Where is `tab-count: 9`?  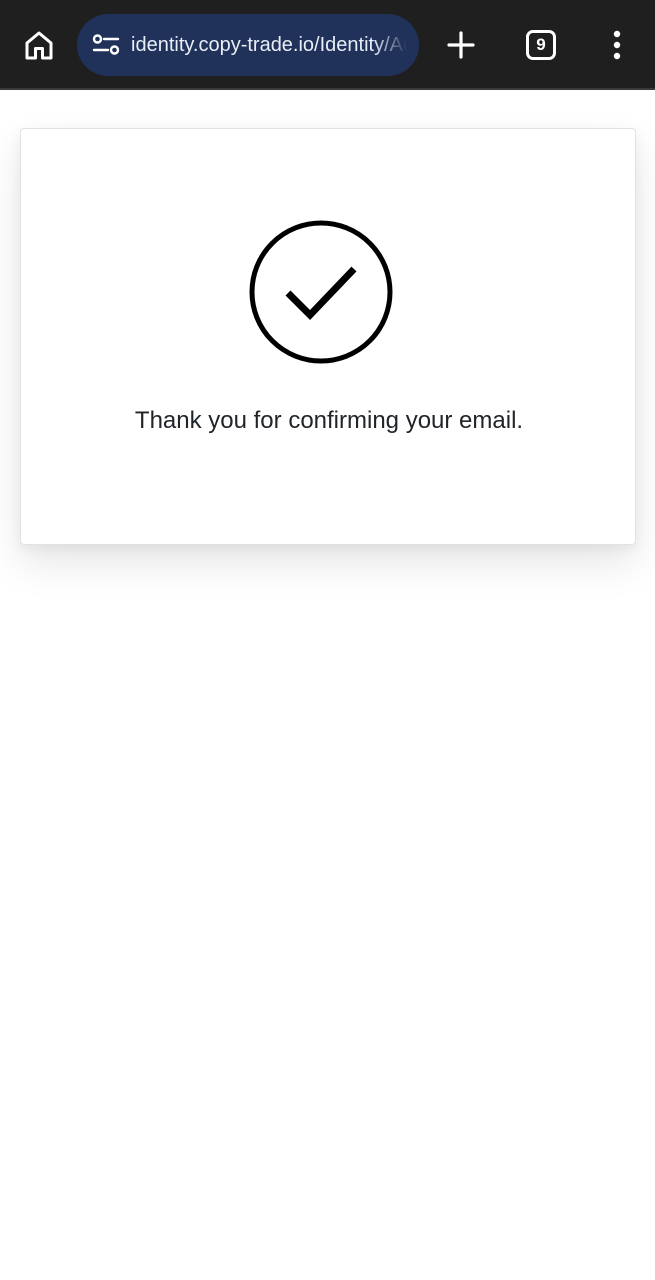
tab-count: 9 is located at coordinates (541, 44).